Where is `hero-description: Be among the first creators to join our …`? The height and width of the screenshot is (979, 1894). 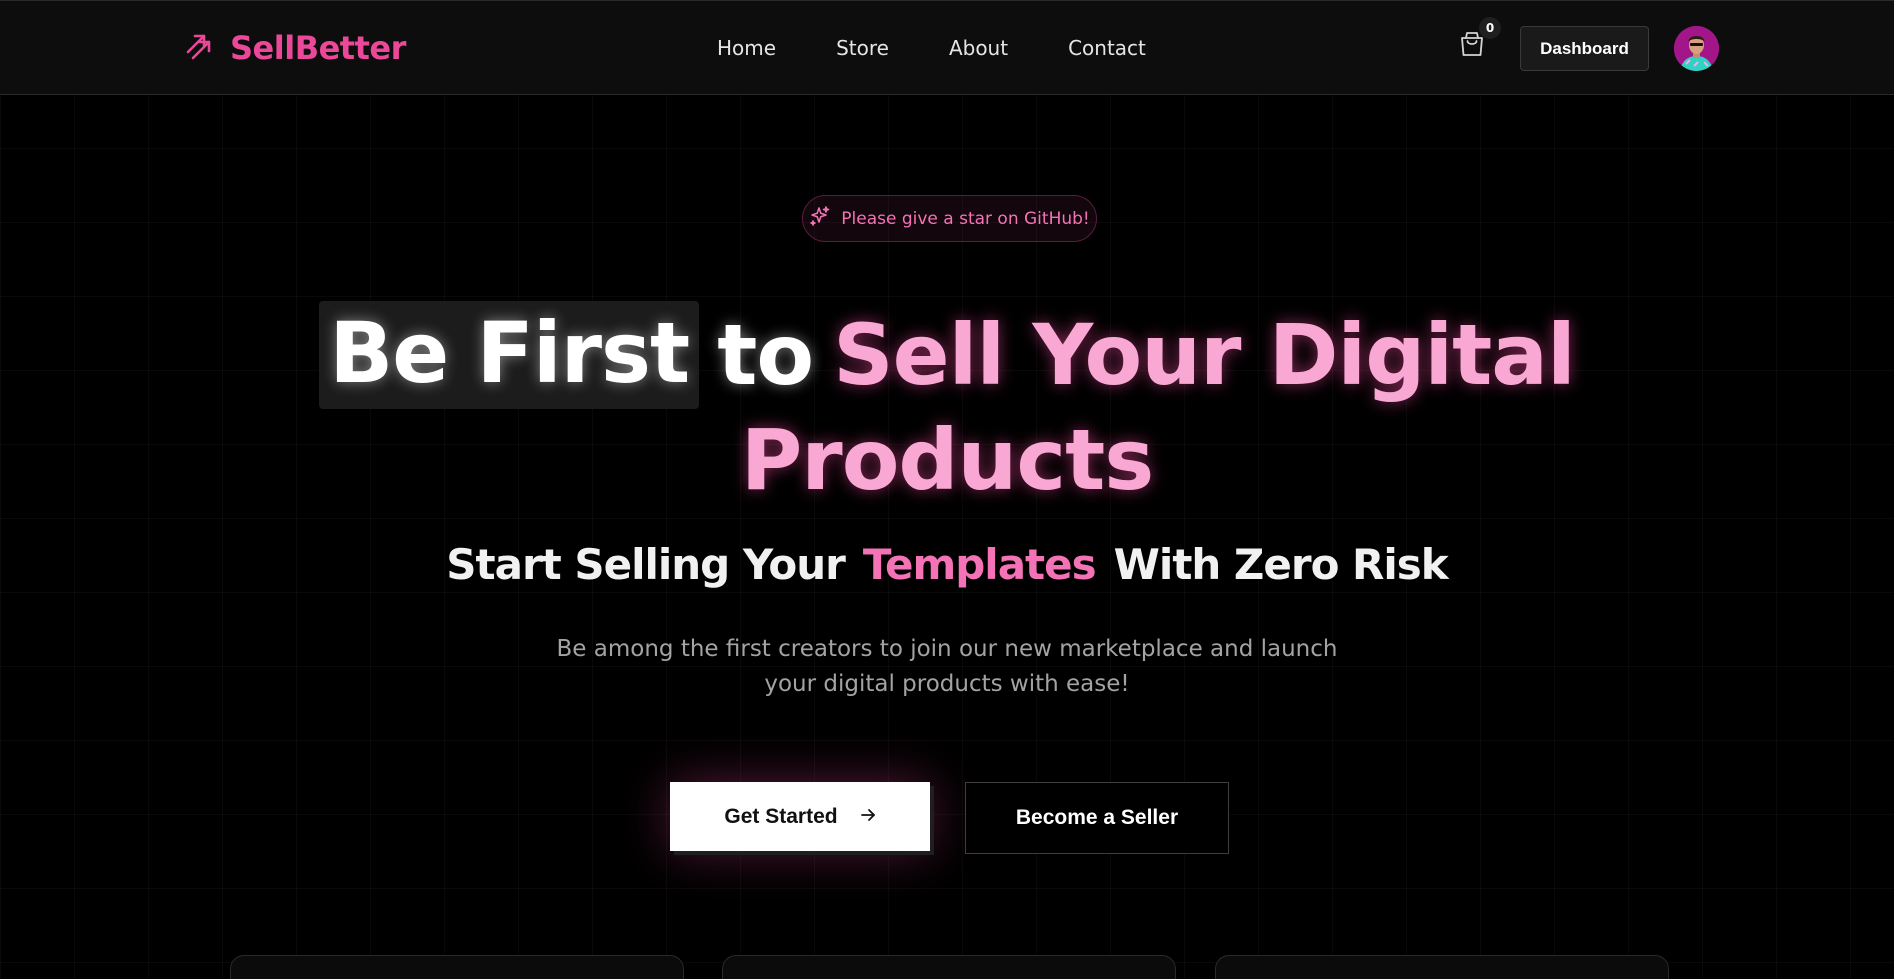 hero-description: Be among the first creators to join our … is located at coordinates (947, 666).